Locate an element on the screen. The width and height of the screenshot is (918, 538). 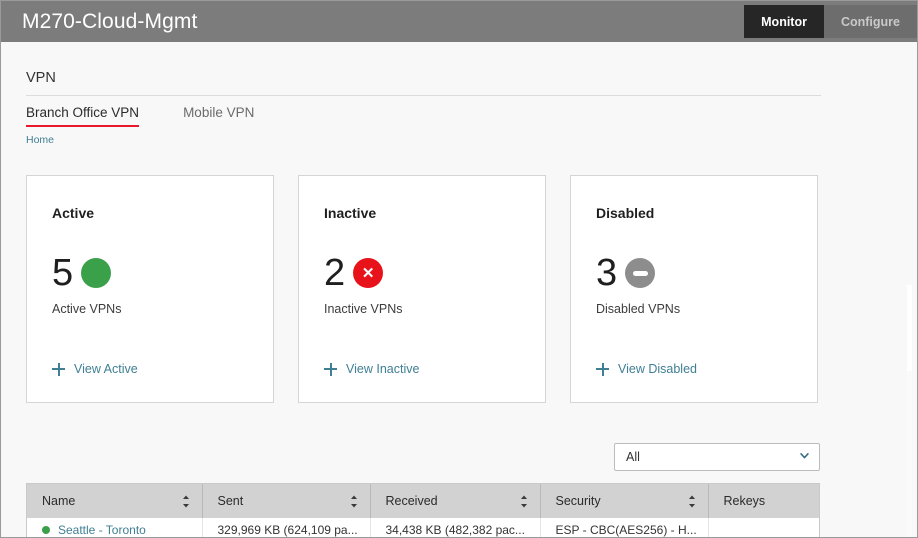
card-inactive-metric: 2 ✕ is located at coordinates (354, 273).